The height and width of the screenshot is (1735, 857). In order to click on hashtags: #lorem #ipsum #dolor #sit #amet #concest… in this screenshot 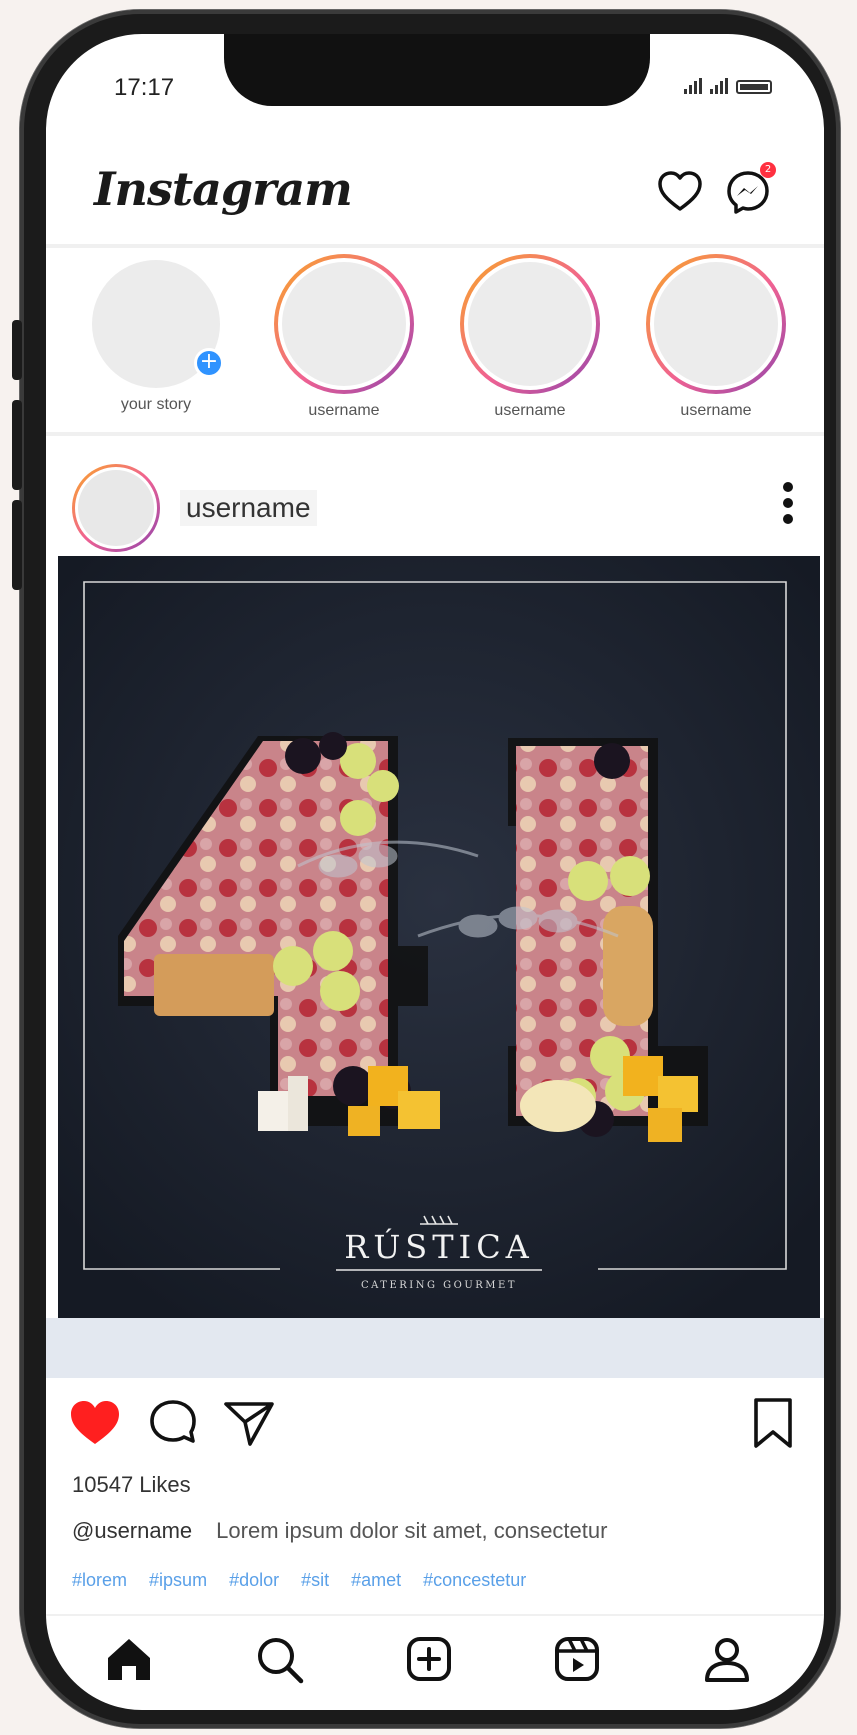, I will do `click(299, 1580)`.